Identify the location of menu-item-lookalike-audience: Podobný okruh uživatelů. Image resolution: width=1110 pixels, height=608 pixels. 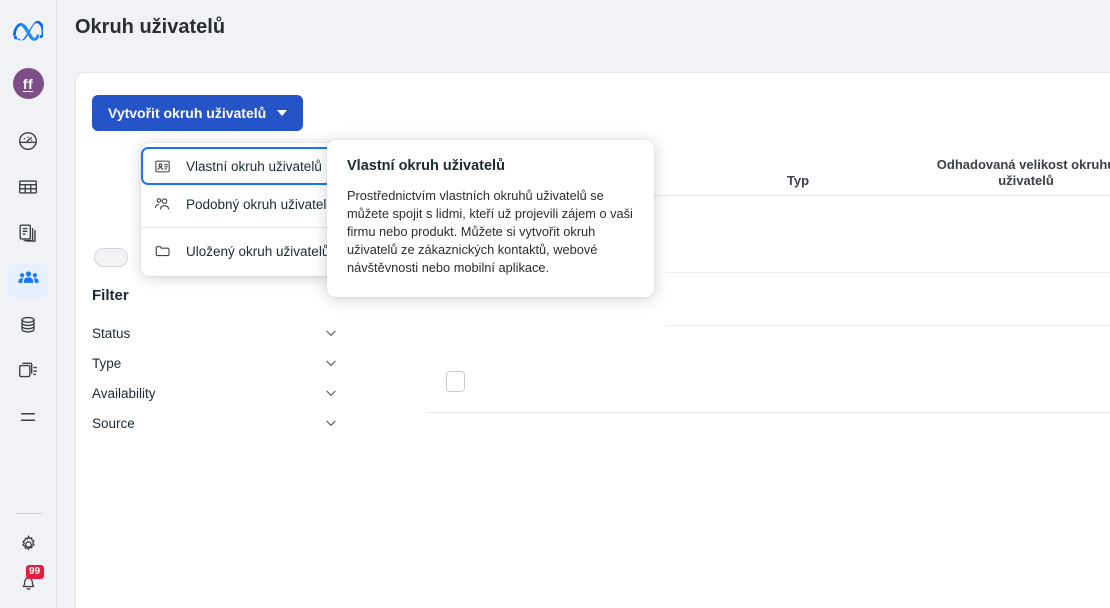
(237, 204).